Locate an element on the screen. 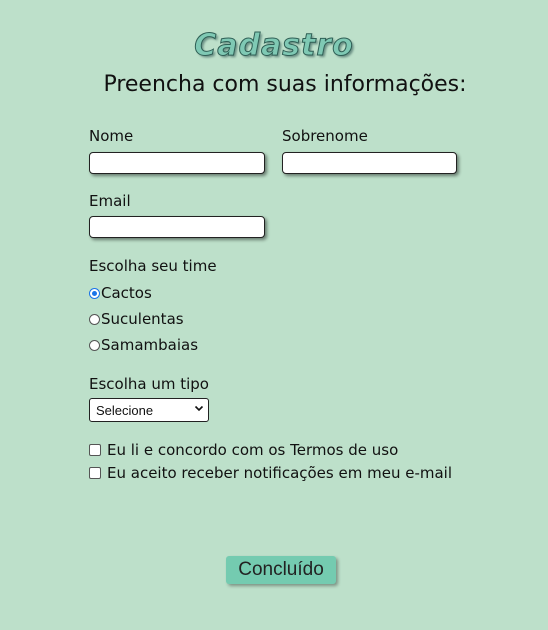 The width and height of the screenshot is (548, 630). email-input is located at coordinates (177, 227).